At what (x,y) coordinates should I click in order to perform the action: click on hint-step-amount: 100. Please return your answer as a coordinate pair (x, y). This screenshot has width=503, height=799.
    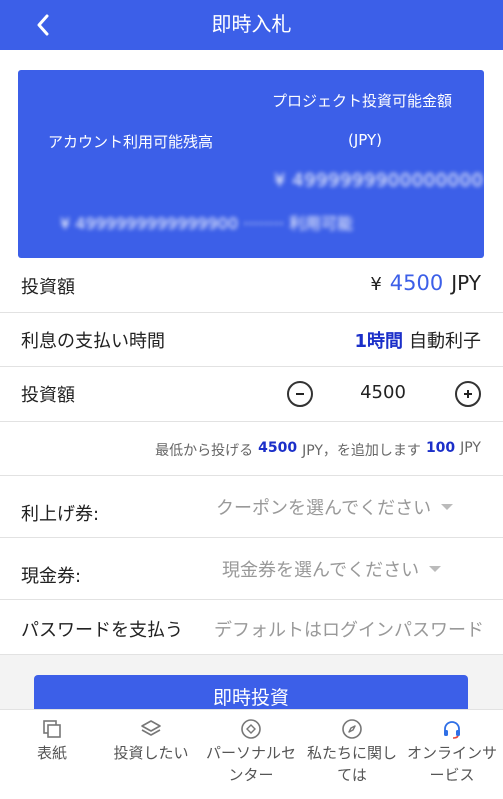
    Looking at the image, I should click on (440, 448).